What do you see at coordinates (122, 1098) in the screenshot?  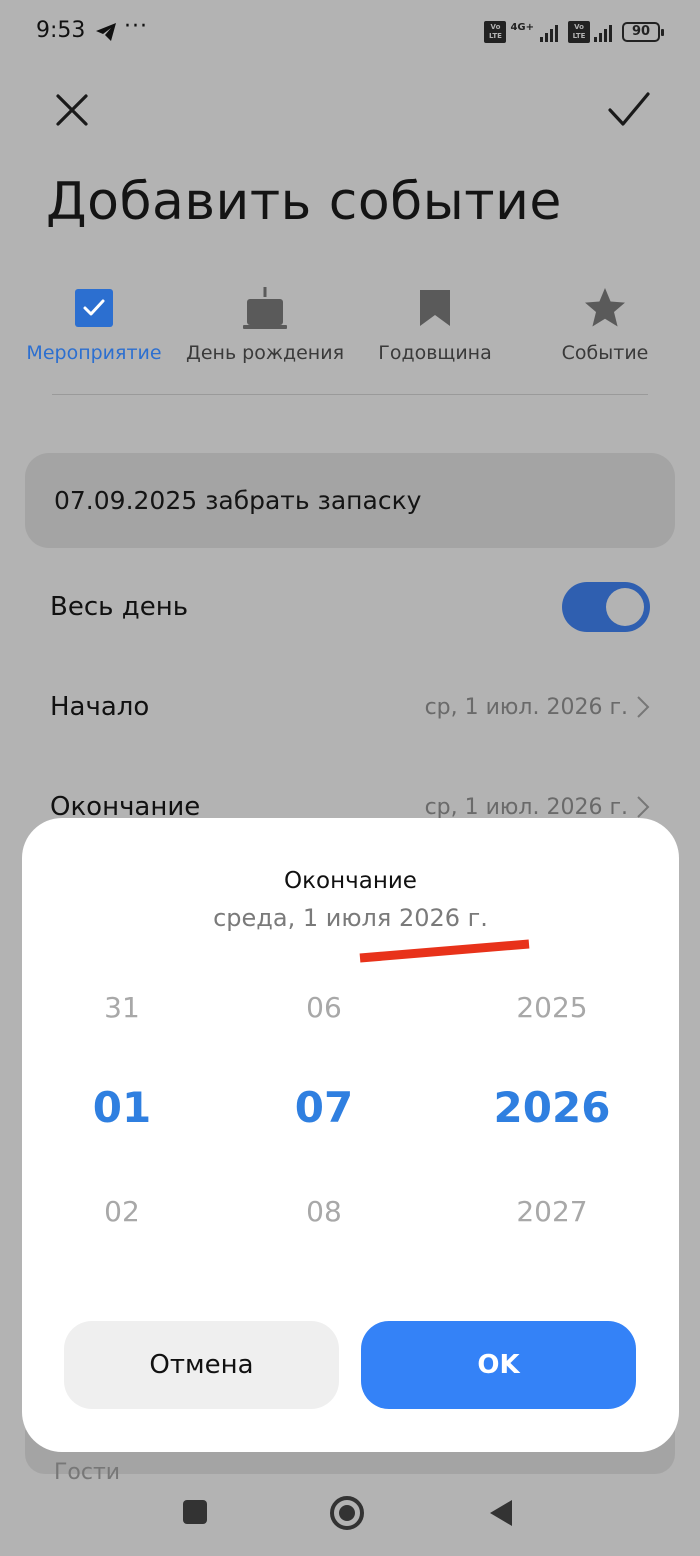 I see `day-selected: 01` at bounding box center [122, 1098].